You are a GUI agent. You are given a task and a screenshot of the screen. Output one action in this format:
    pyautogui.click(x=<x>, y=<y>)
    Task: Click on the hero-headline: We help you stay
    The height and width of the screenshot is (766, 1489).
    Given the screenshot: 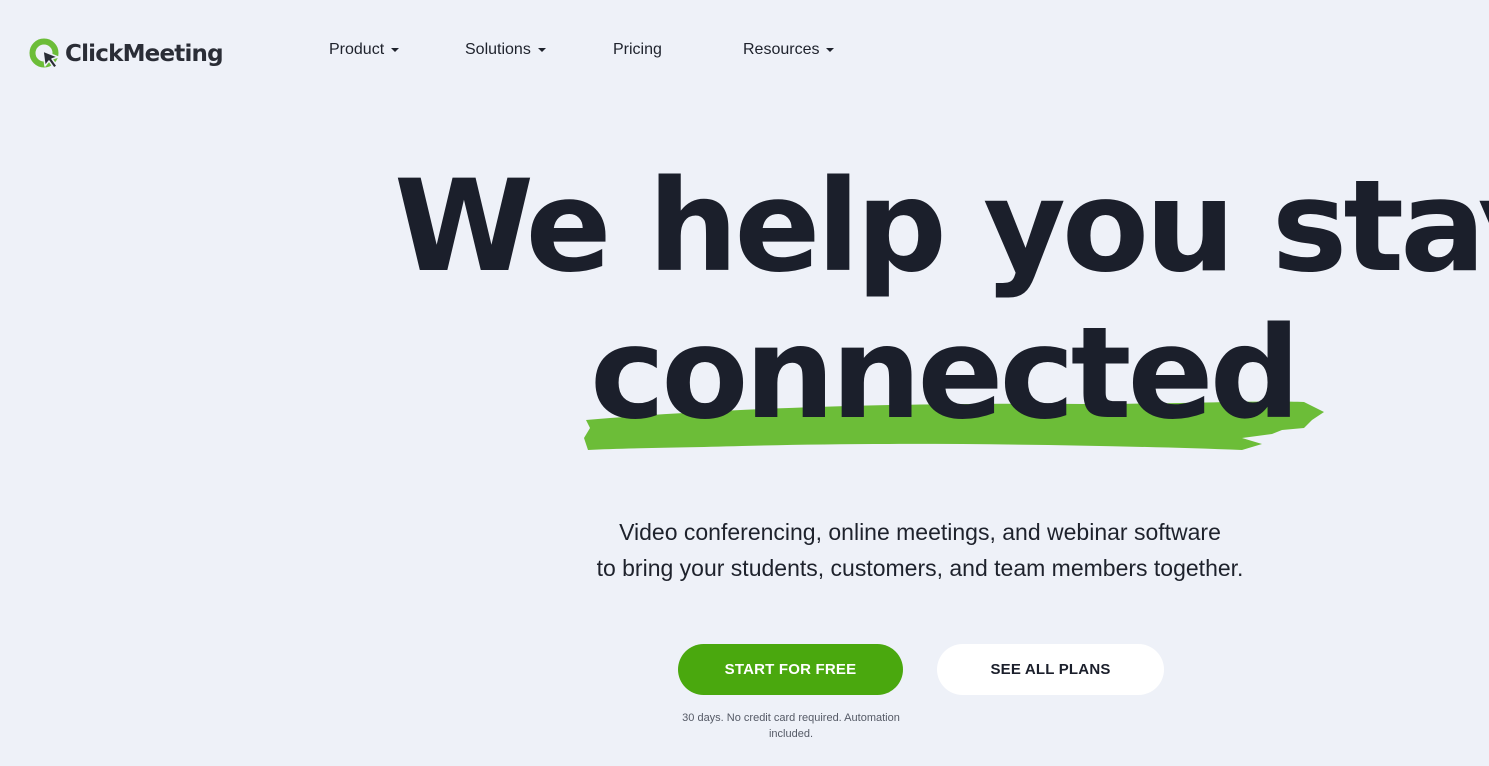 What is the action you would take?
    pyautogui.click(x=941, y=226)
    